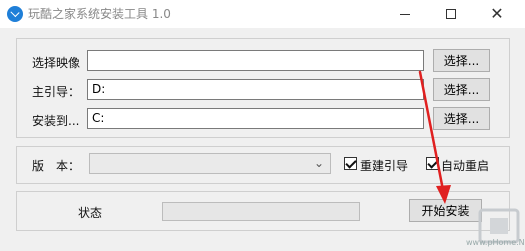  I want to click on minimize-button, so click(405, 14).